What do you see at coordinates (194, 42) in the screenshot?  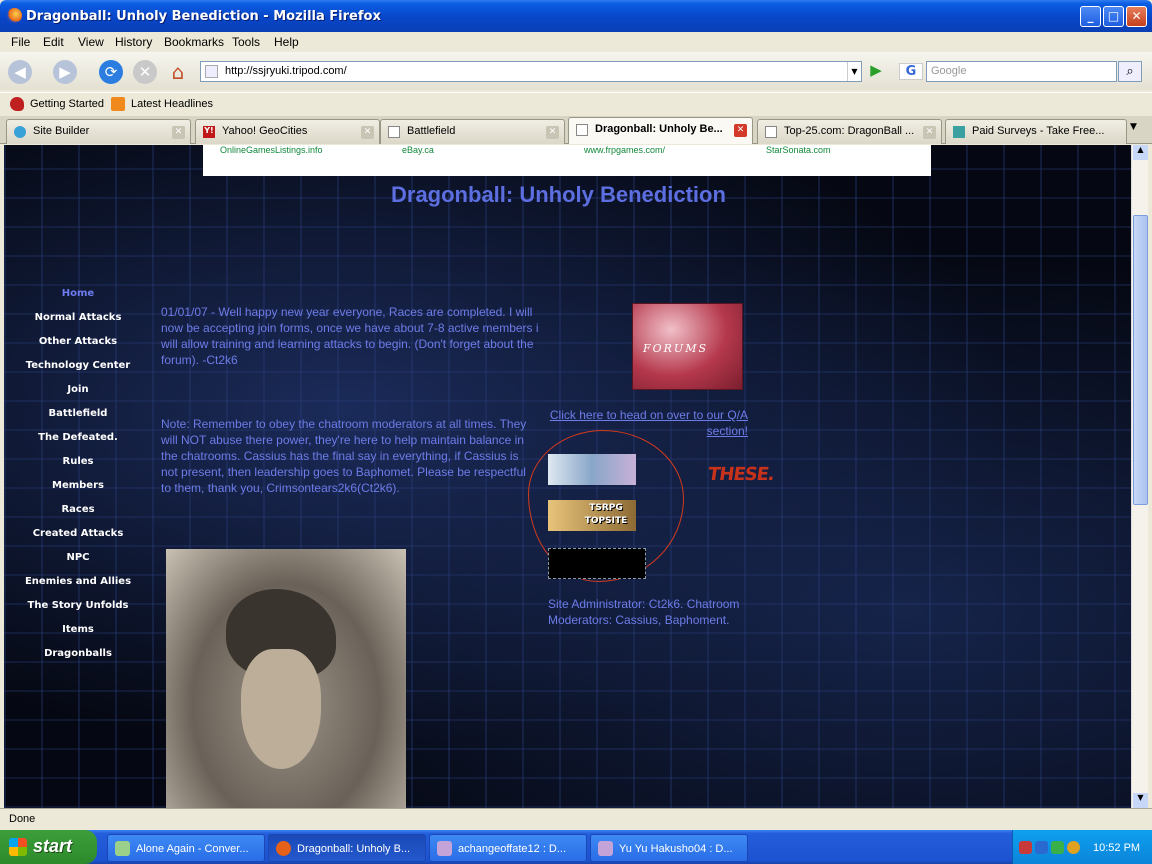 I see `menu-bookmarks: Bookmarks` at bounding box center [194, 42].